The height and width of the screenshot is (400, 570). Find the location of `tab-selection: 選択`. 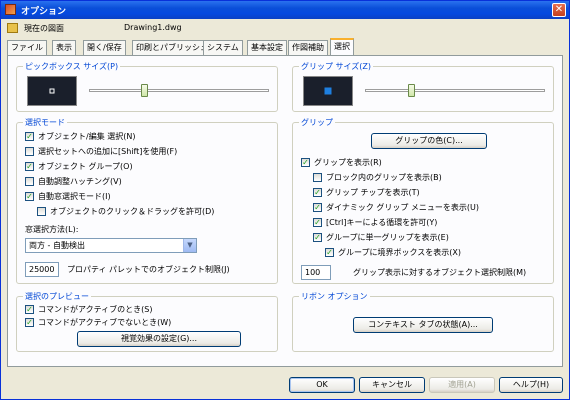

tab-selection: 選択 is located at coordinates (342, 46).